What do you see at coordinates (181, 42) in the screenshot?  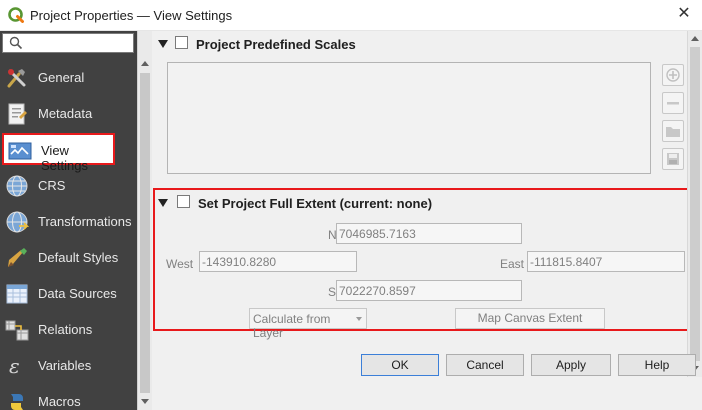 I see `predefined-scales-checkbox` at bounding box center [181, 42].